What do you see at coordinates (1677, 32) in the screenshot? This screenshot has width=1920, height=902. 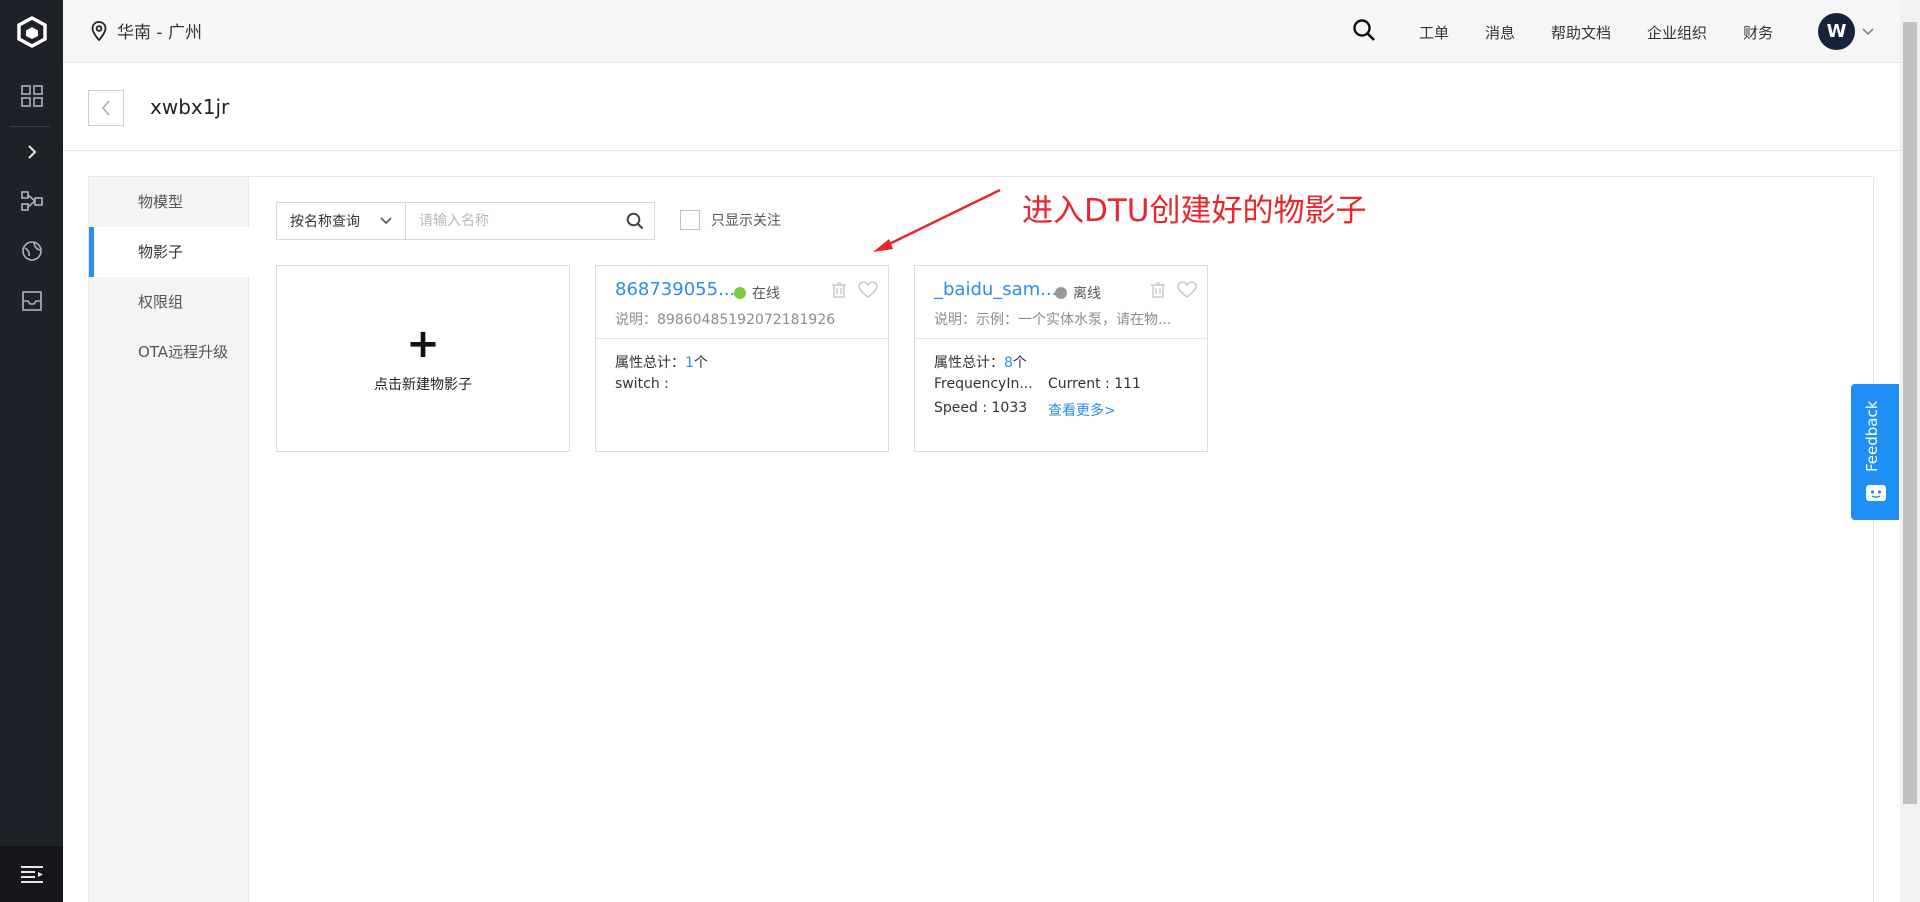 I see `nav-organization: 企业组织` at bounding box center [1677, 32].